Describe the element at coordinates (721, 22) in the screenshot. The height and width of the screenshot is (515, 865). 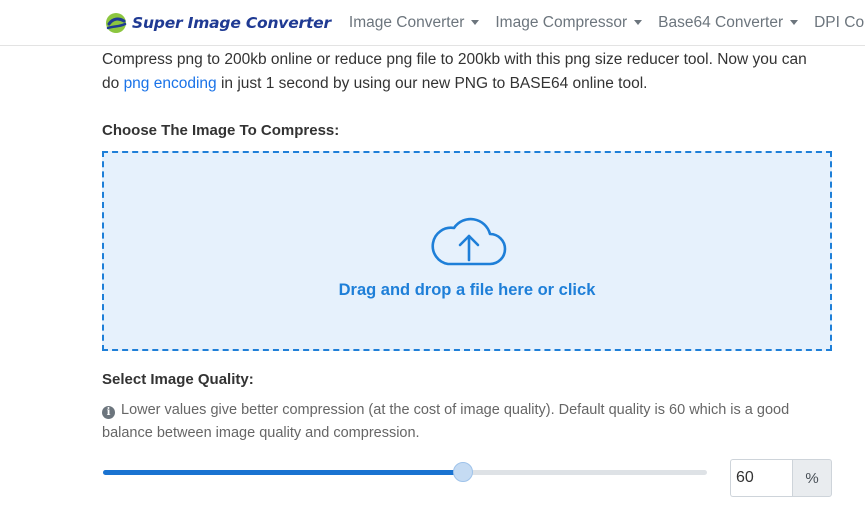
I see `nav-item-label: Base64 Converter` at that location.